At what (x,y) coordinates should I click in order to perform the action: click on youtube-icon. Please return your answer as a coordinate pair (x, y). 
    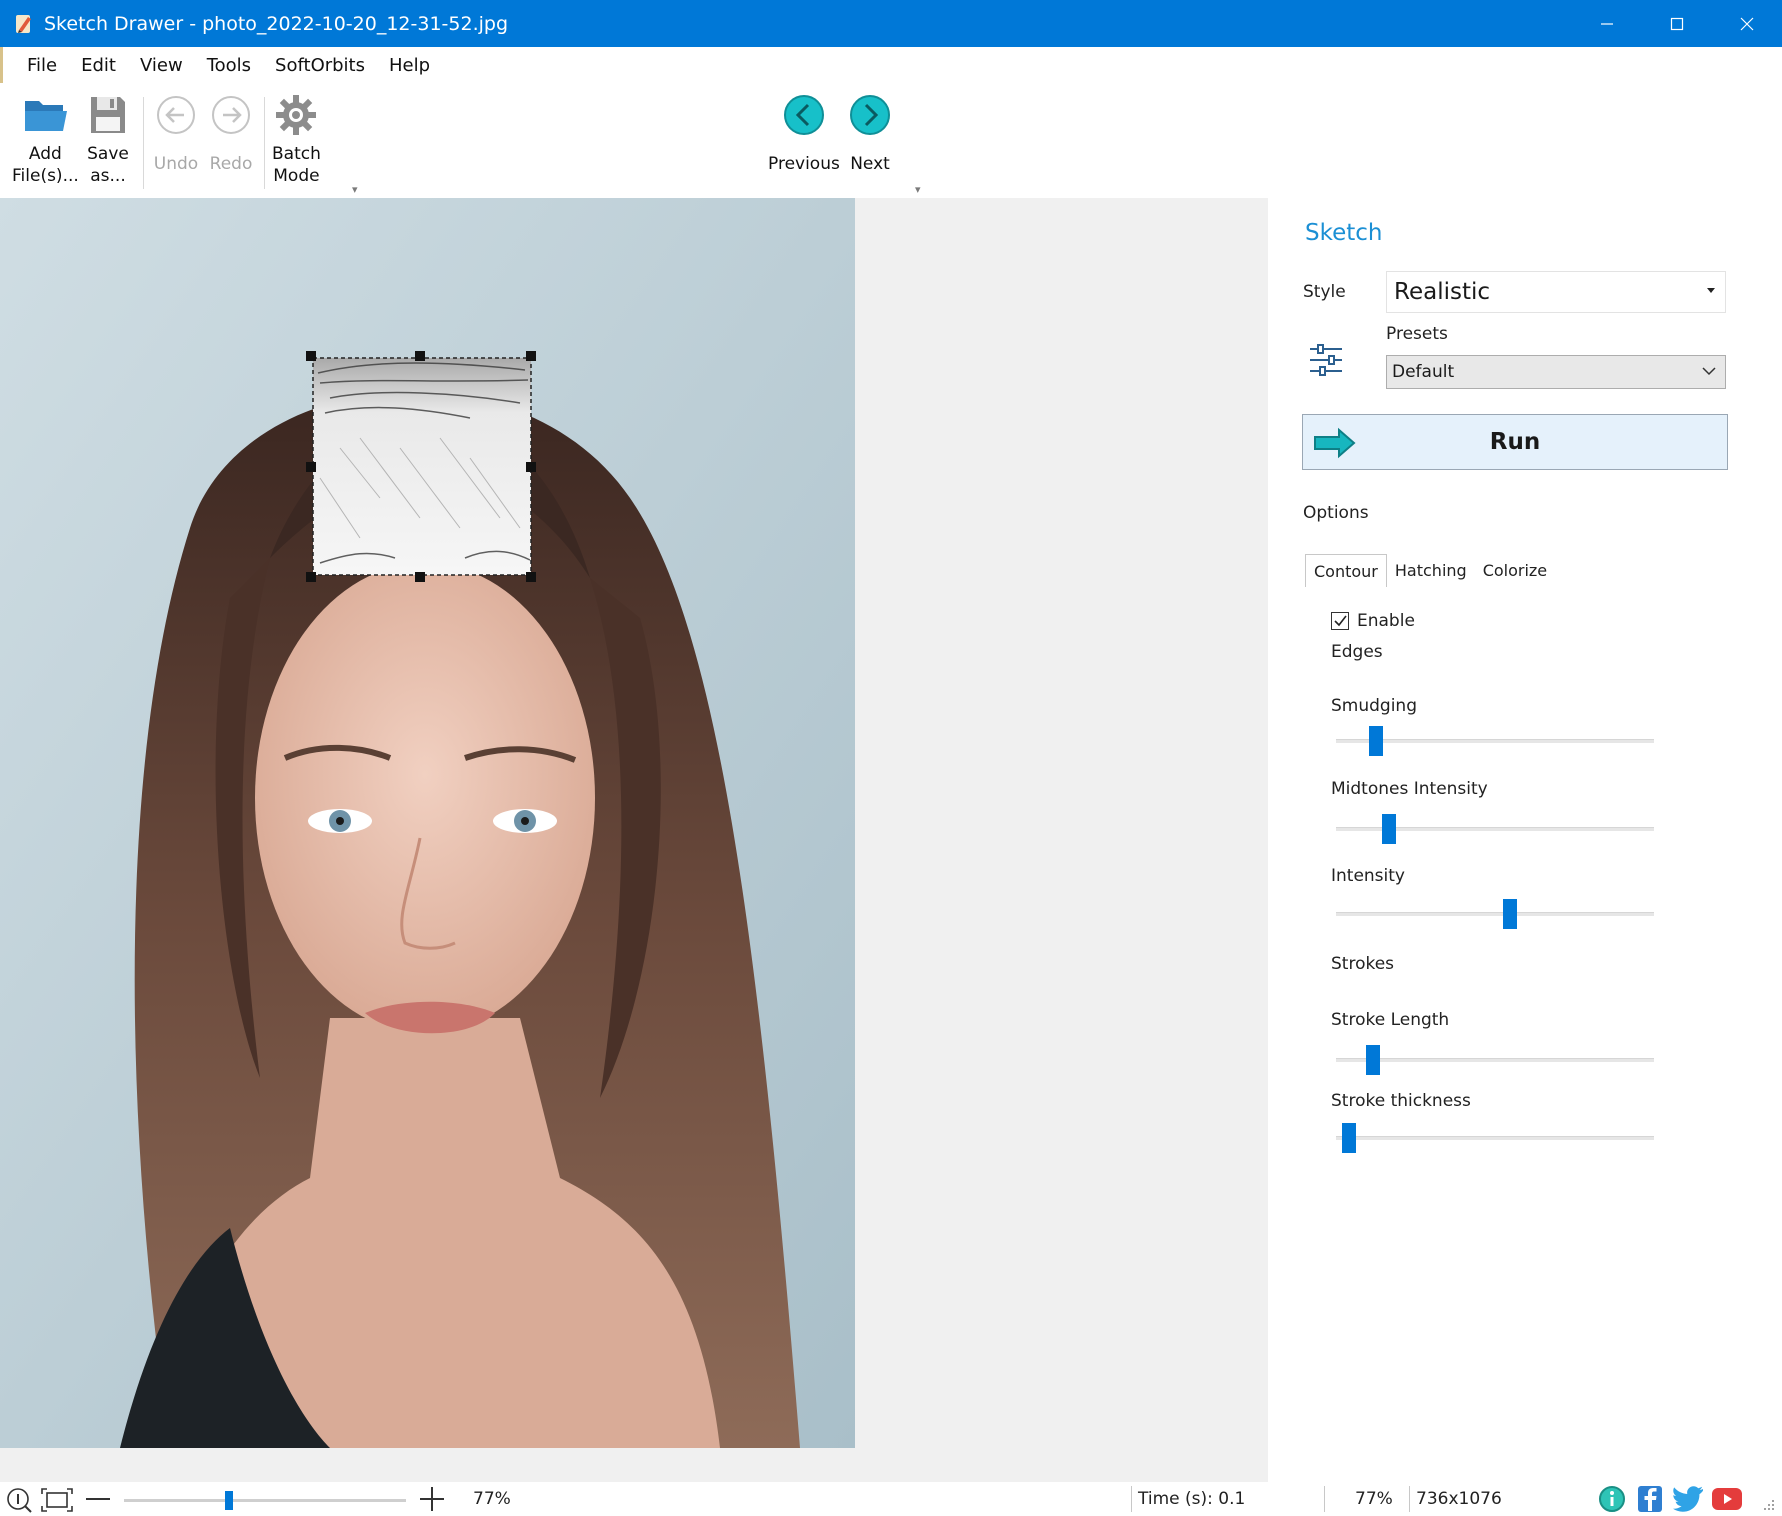
    Looking at the image, I should click on (1727, 1501).